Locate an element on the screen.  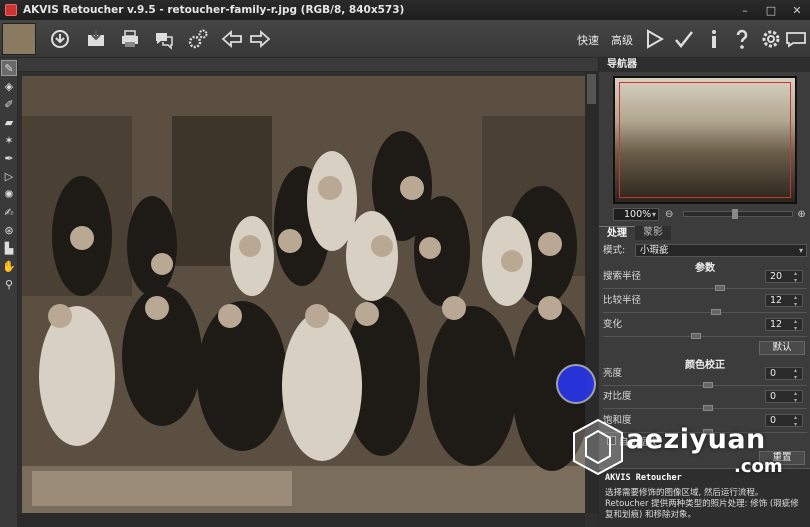
zoom-select: 100% is located at coordinates (636, 214).